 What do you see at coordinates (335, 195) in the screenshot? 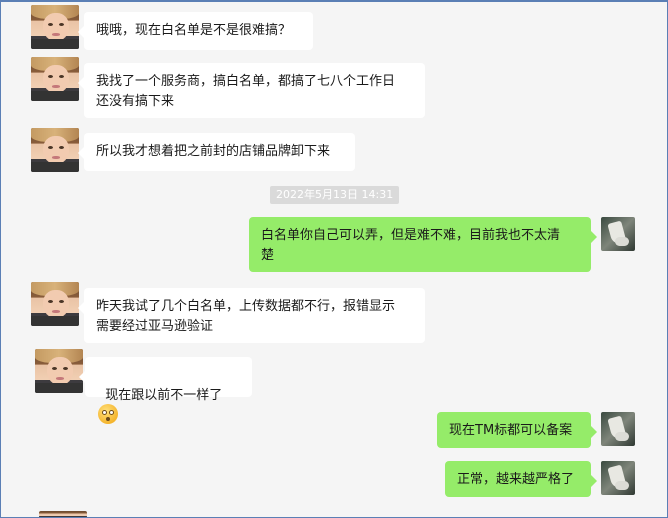
I see `message-timestamp: 2022年5月13日 14:31` at bounding box center [335, 195].